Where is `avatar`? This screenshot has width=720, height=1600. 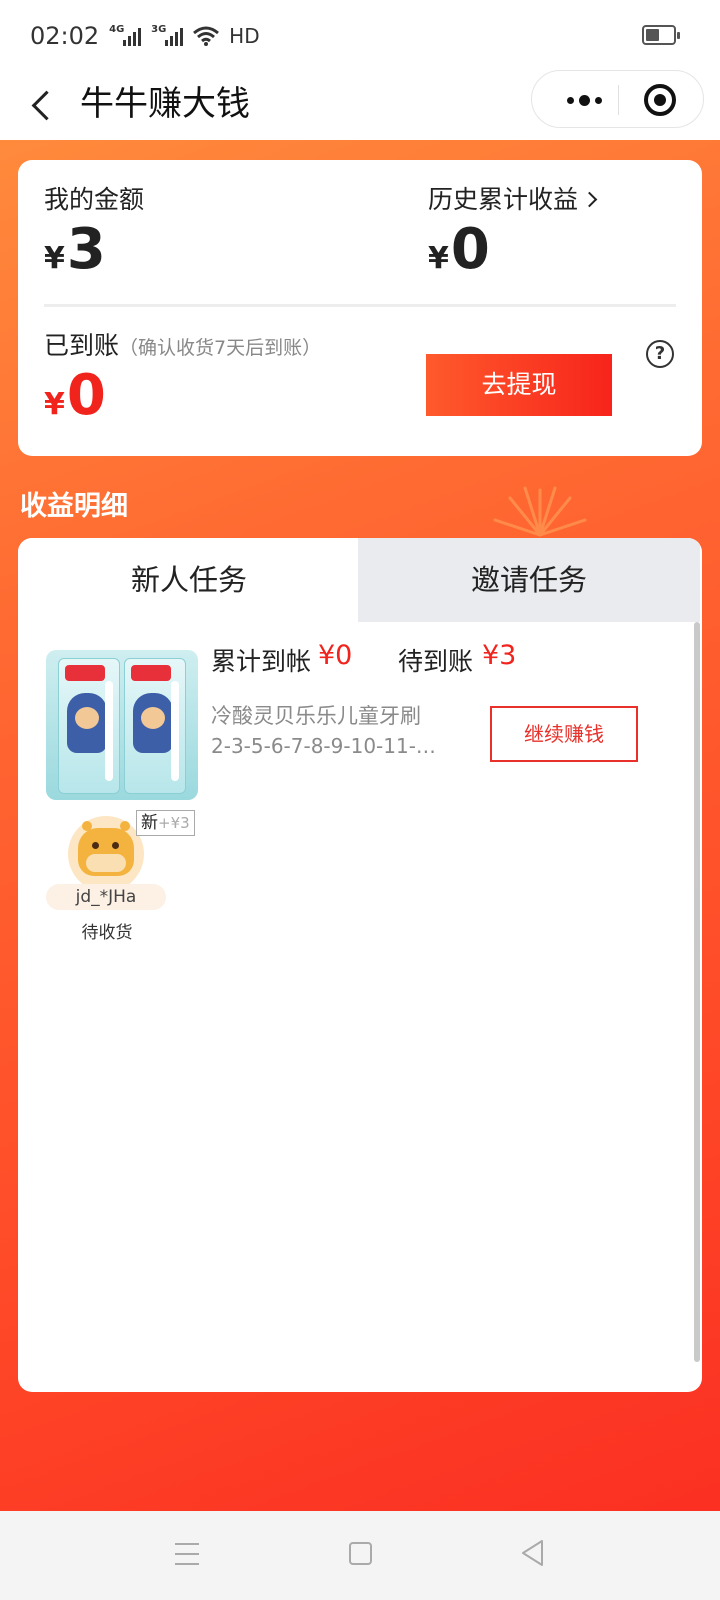
avatar is located at coordinates (106, 854).